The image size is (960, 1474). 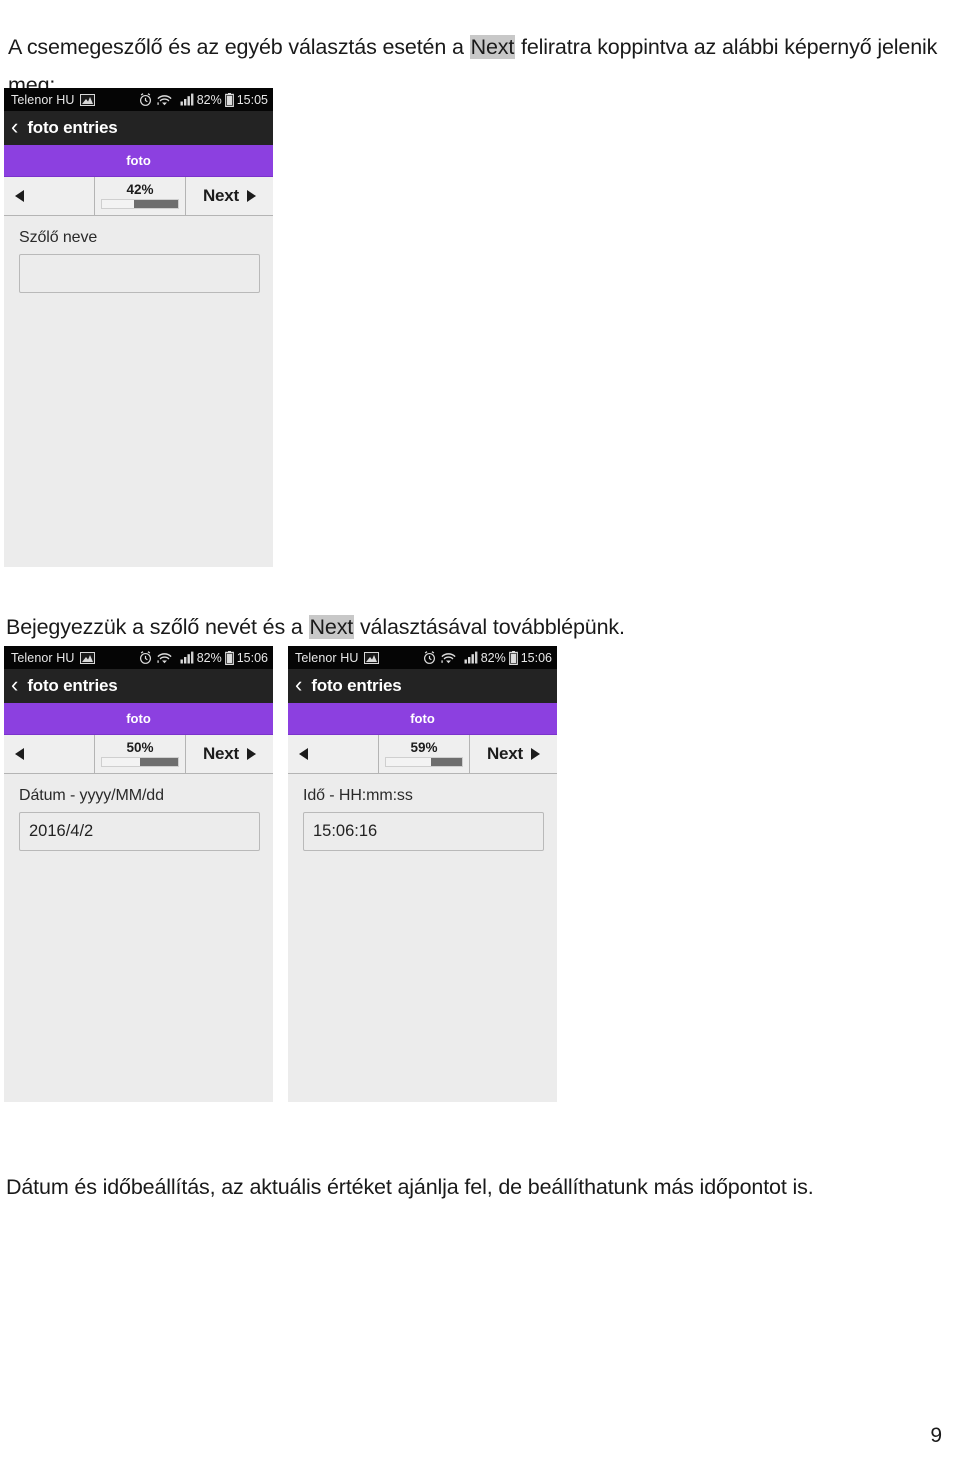 I want to click on progress-cell: 42%, so click(x=140, y=196).